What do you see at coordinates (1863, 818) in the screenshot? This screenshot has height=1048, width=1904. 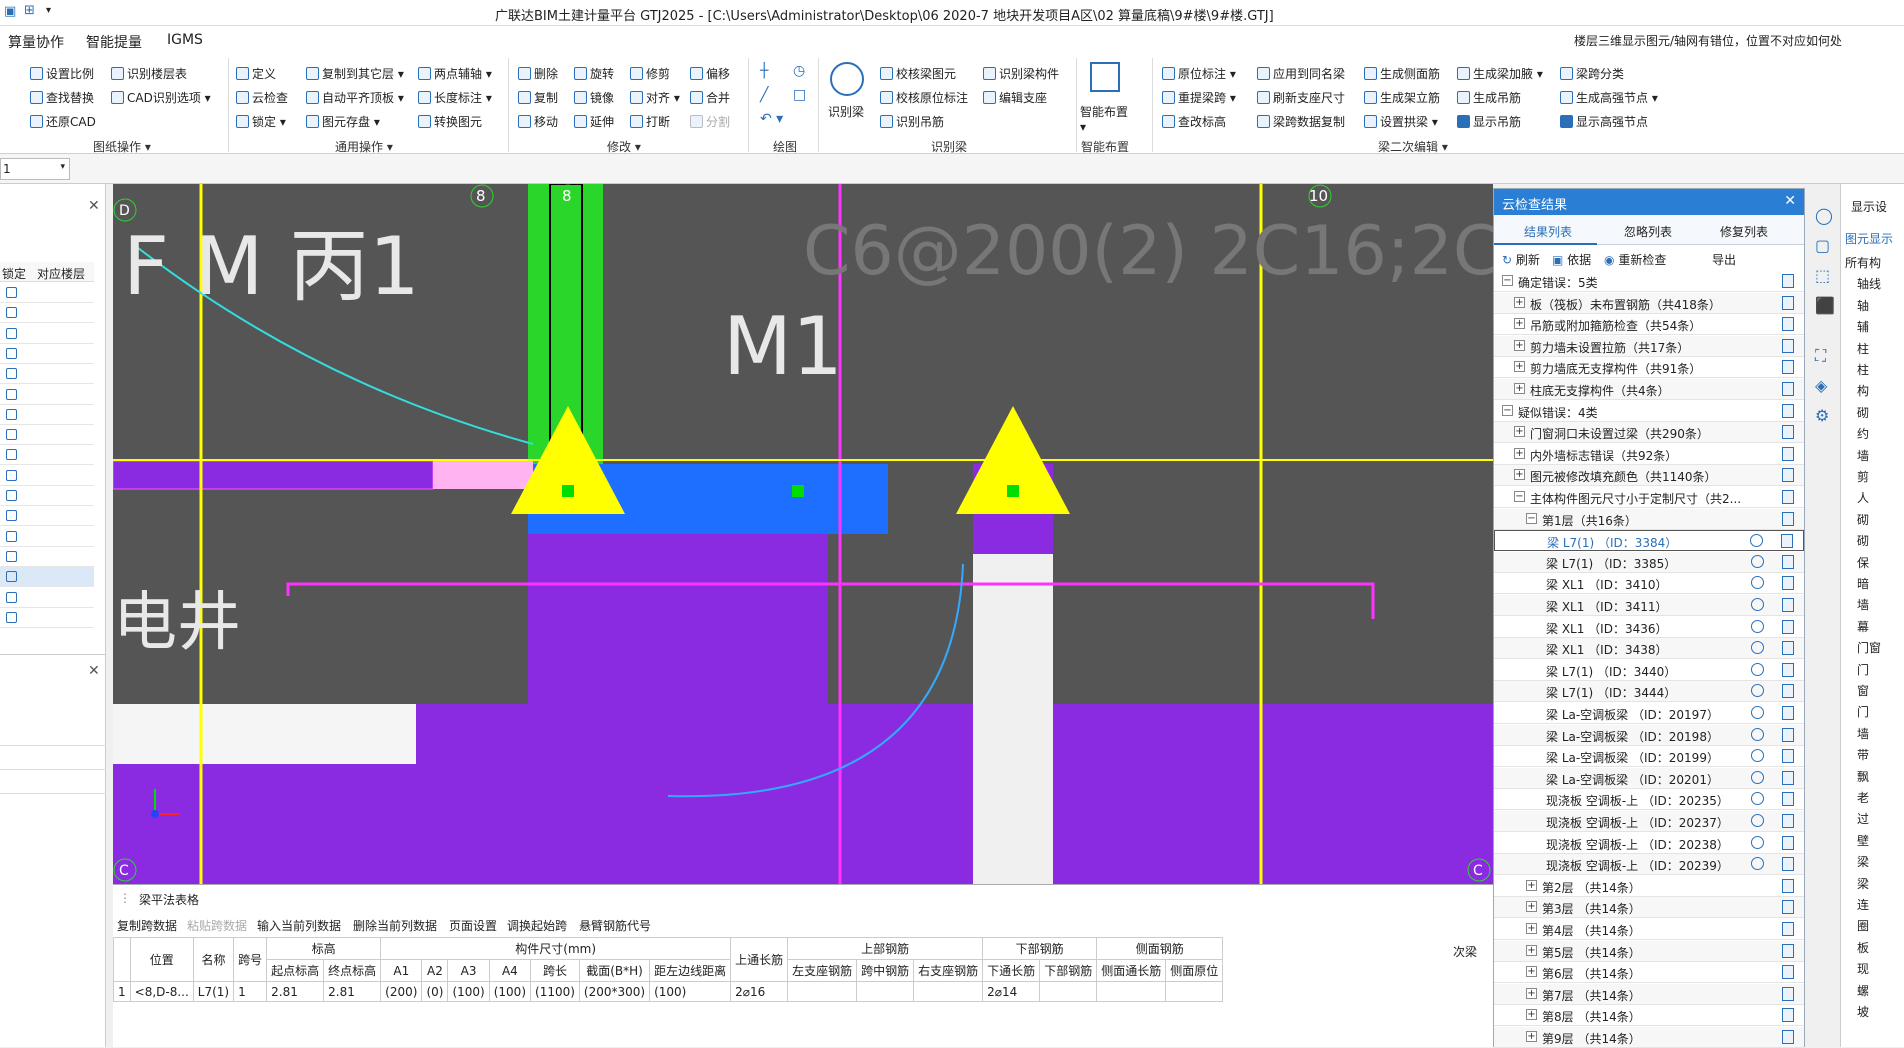 I see `display-tree-item: 过` at bounding box center [1863, 818].